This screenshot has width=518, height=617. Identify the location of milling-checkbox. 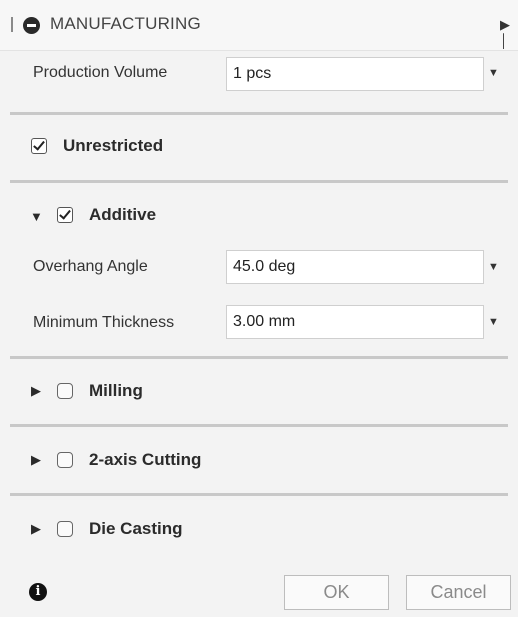
(65, 391).